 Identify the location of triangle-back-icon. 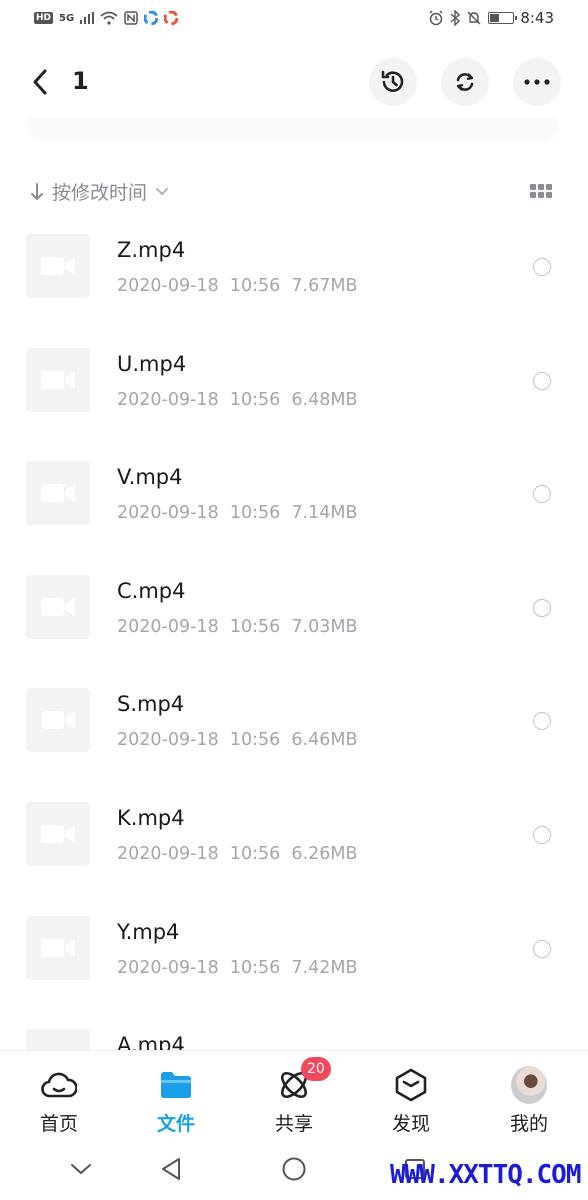
(171, 1169).